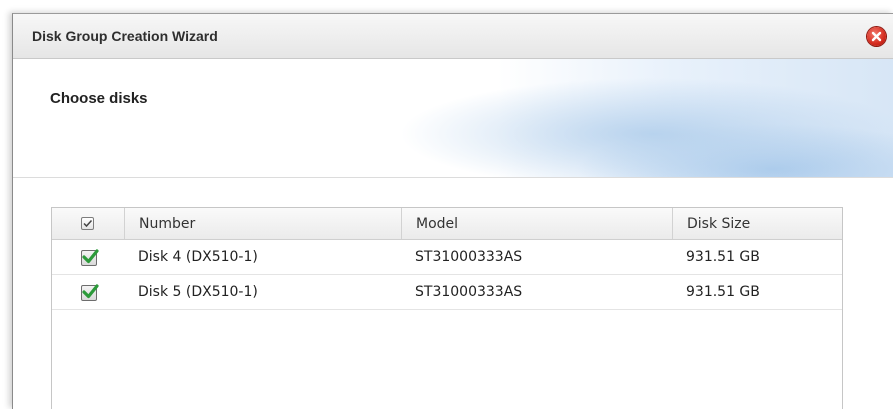 This screenshot has width=893, height=409. I want to click on disk-number: Disk 5 (DX510-1), so click(198, 292).